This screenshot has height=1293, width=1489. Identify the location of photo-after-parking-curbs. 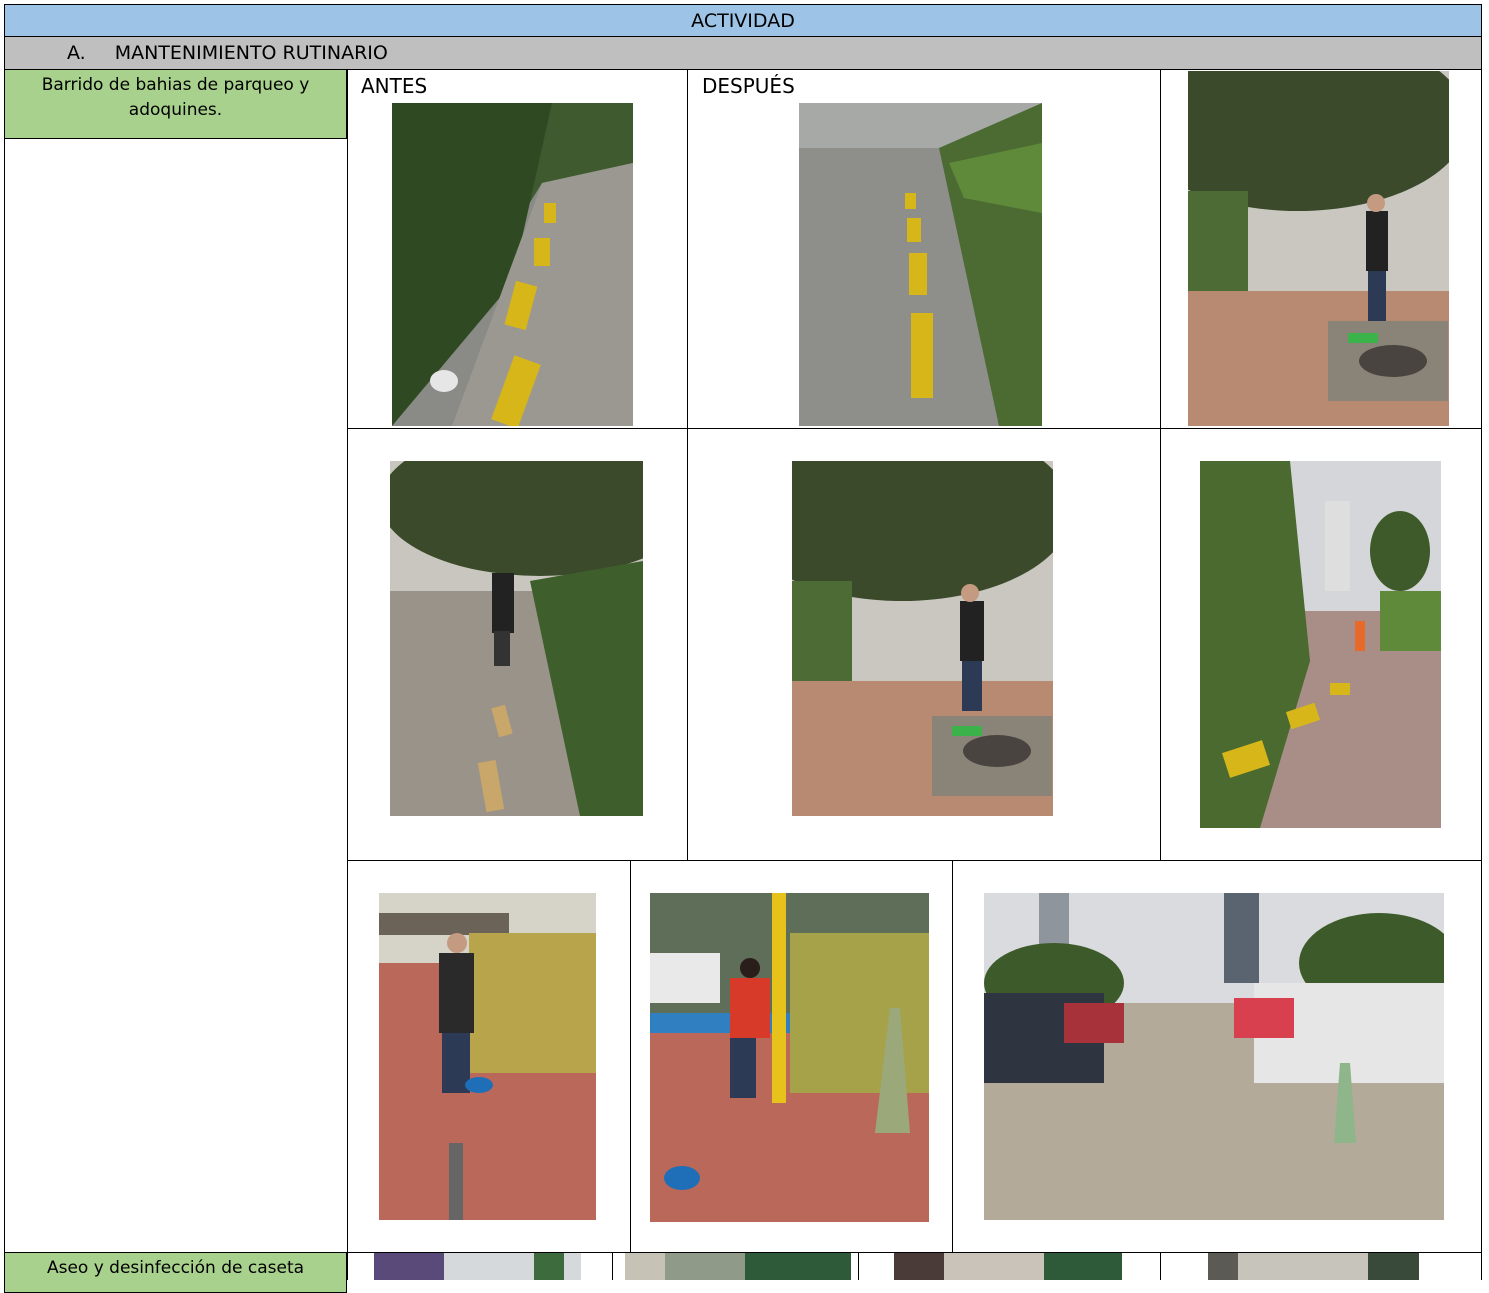
(920, 264).